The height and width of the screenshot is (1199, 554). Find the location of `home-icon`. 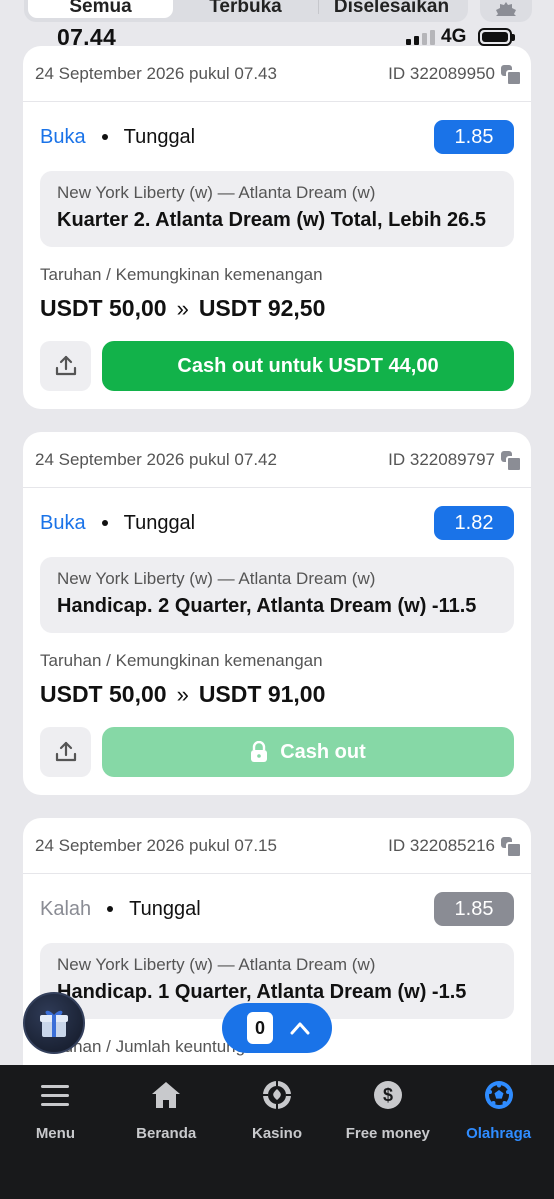

home-icon is located at coordinates (166, 1095).